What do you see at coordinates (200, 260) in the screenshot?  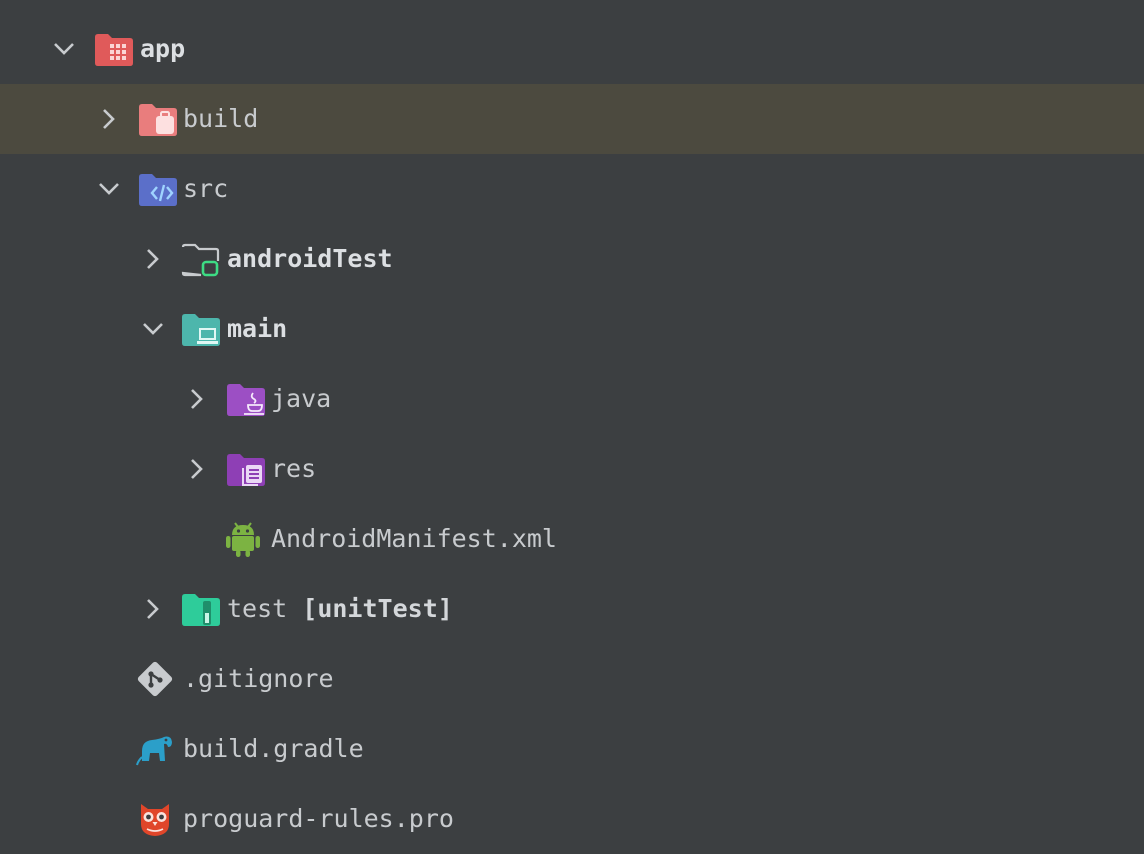 I see `android-test-folder-icon` at bounding box center [200, 260].